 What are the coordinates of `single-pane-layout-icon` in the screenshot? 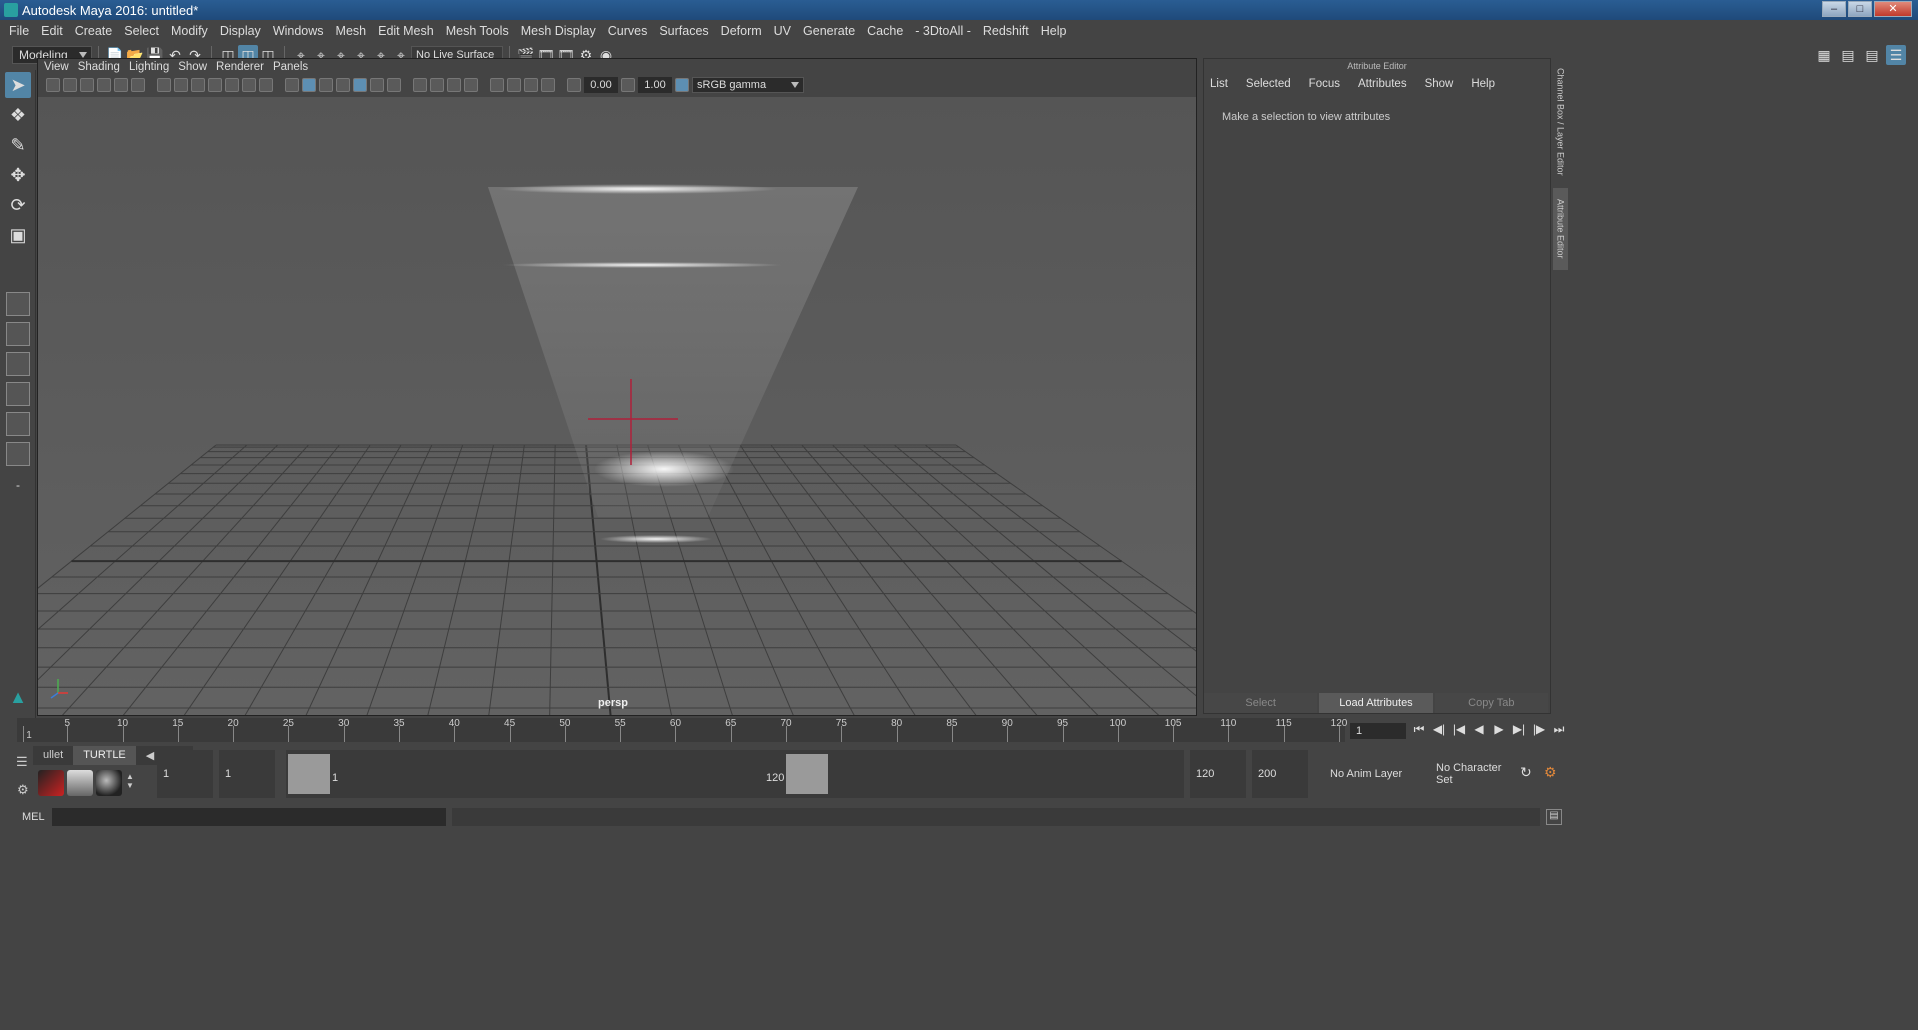 It's located at (18, 304).